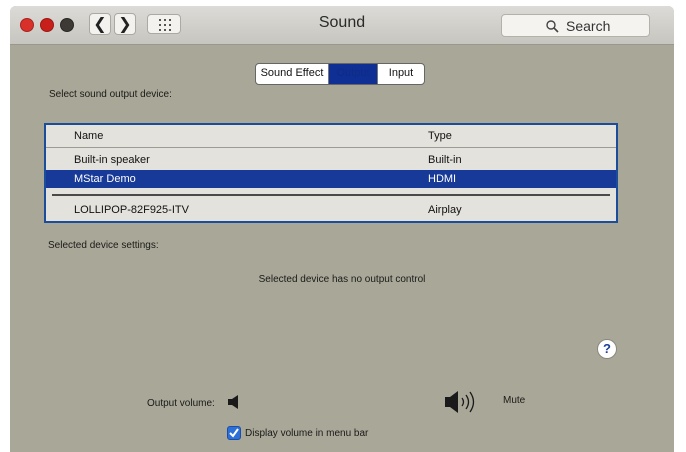 This screenshot has height=452, width=686. Describe the element at coordinates (607, 349) in the screenshot. I see `help-button: ?` at that location.